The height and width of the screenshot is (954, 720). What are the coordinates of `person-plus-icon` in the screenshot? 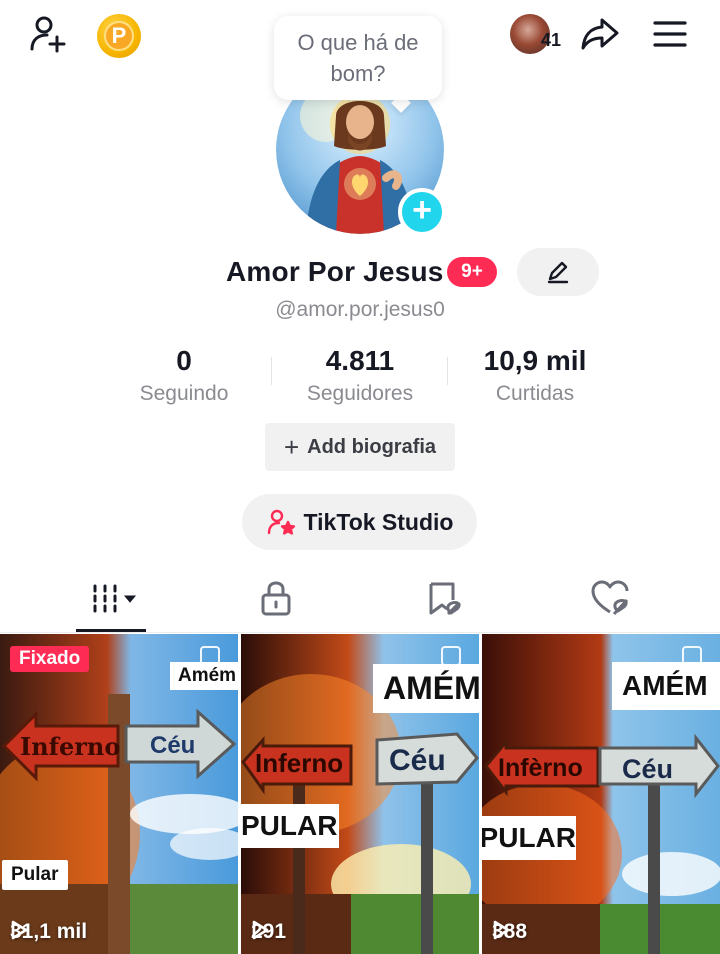 It's located at (48, 34).